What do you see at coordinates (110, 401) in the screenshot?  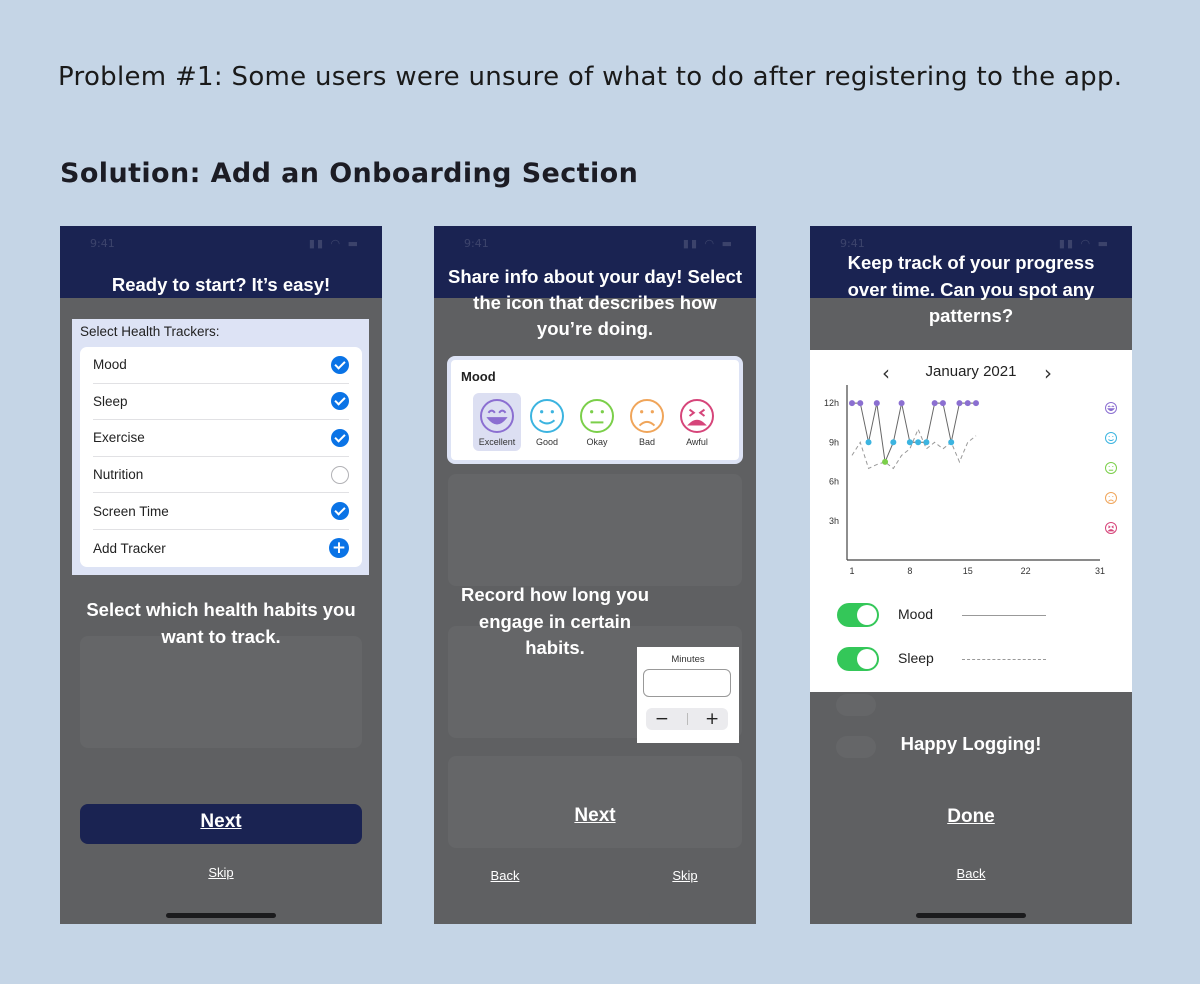 I see `tracker-label: Sleep` at bounding box center [110, 401].